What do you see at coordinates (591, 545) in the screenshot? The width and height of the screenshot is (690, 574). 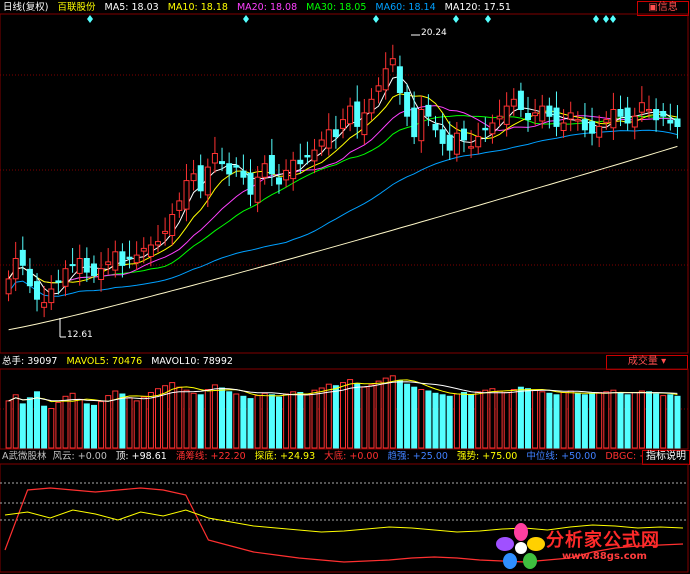 I see `watermark-logo: 分析家公式网 www.88gs.com` at bounding box center [591, 545].